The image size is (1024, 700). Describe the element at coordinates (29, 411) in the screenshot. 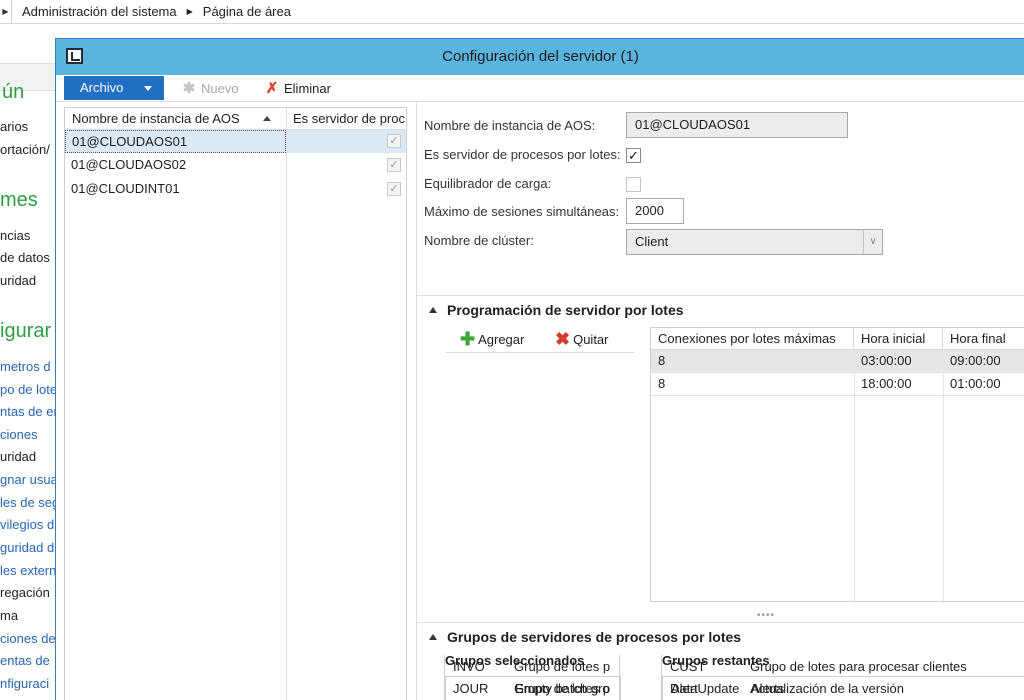

I see `nav-link: ntas de er` at that location.